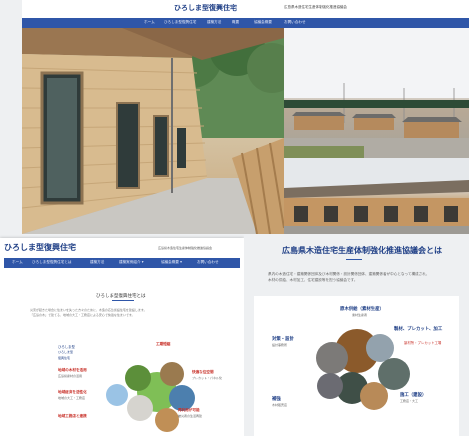 The width and height of the screenshot is (469, 436). What do you see at coordinates (52, 262) in the screenshot?
I see `card-nav-item: ひろしま型復興住宅とは` at bounding box center [52, 262].